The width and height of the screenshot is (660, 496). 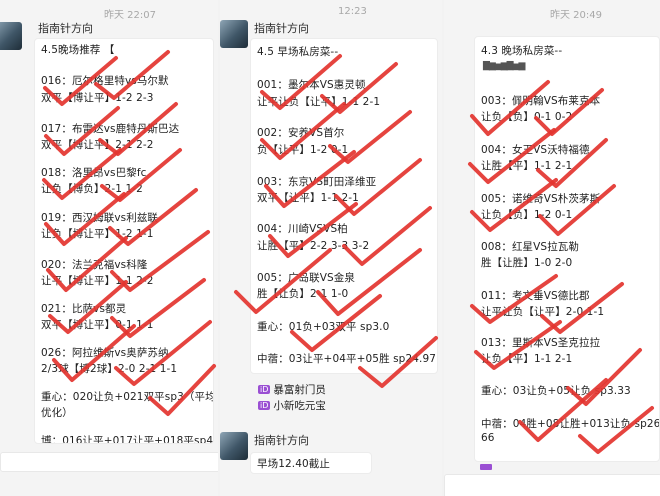 What do you see at coordinates (541, 199) in the screenshot?
I see `match-line: 005：诺维奇VS朴茨茅斯` at bounding box center [541, 199].